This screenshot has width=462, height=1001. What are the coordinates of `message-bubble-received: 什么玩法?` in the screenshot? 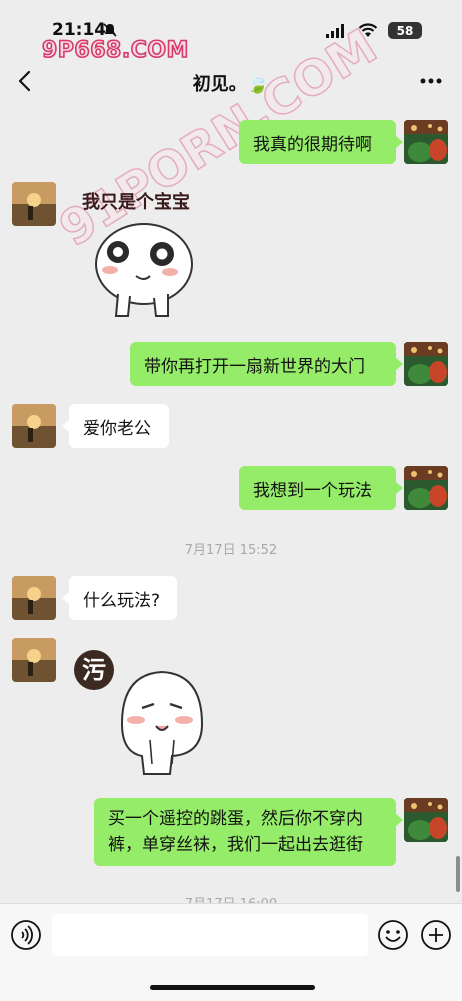 It's located at (123, 598).